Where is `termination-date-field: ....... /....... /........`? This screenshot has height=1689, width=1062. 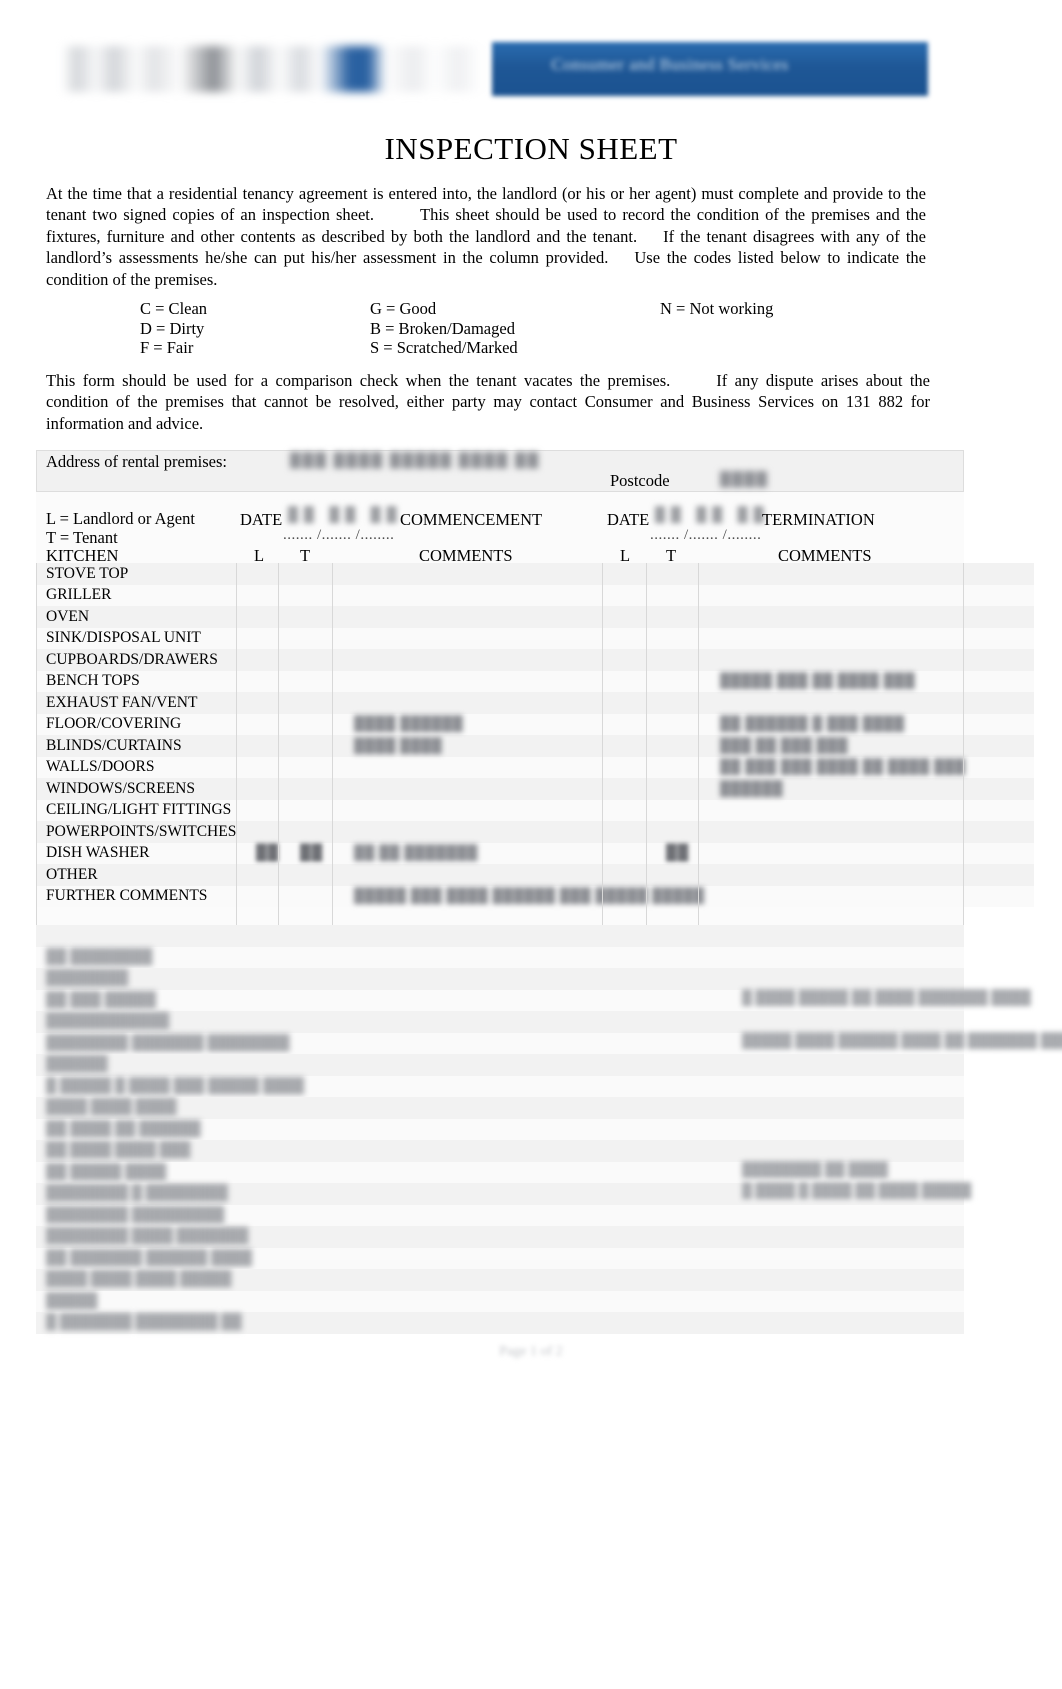
termination-date-field: ....... /....... /........ is located at coordinates (705, 535).